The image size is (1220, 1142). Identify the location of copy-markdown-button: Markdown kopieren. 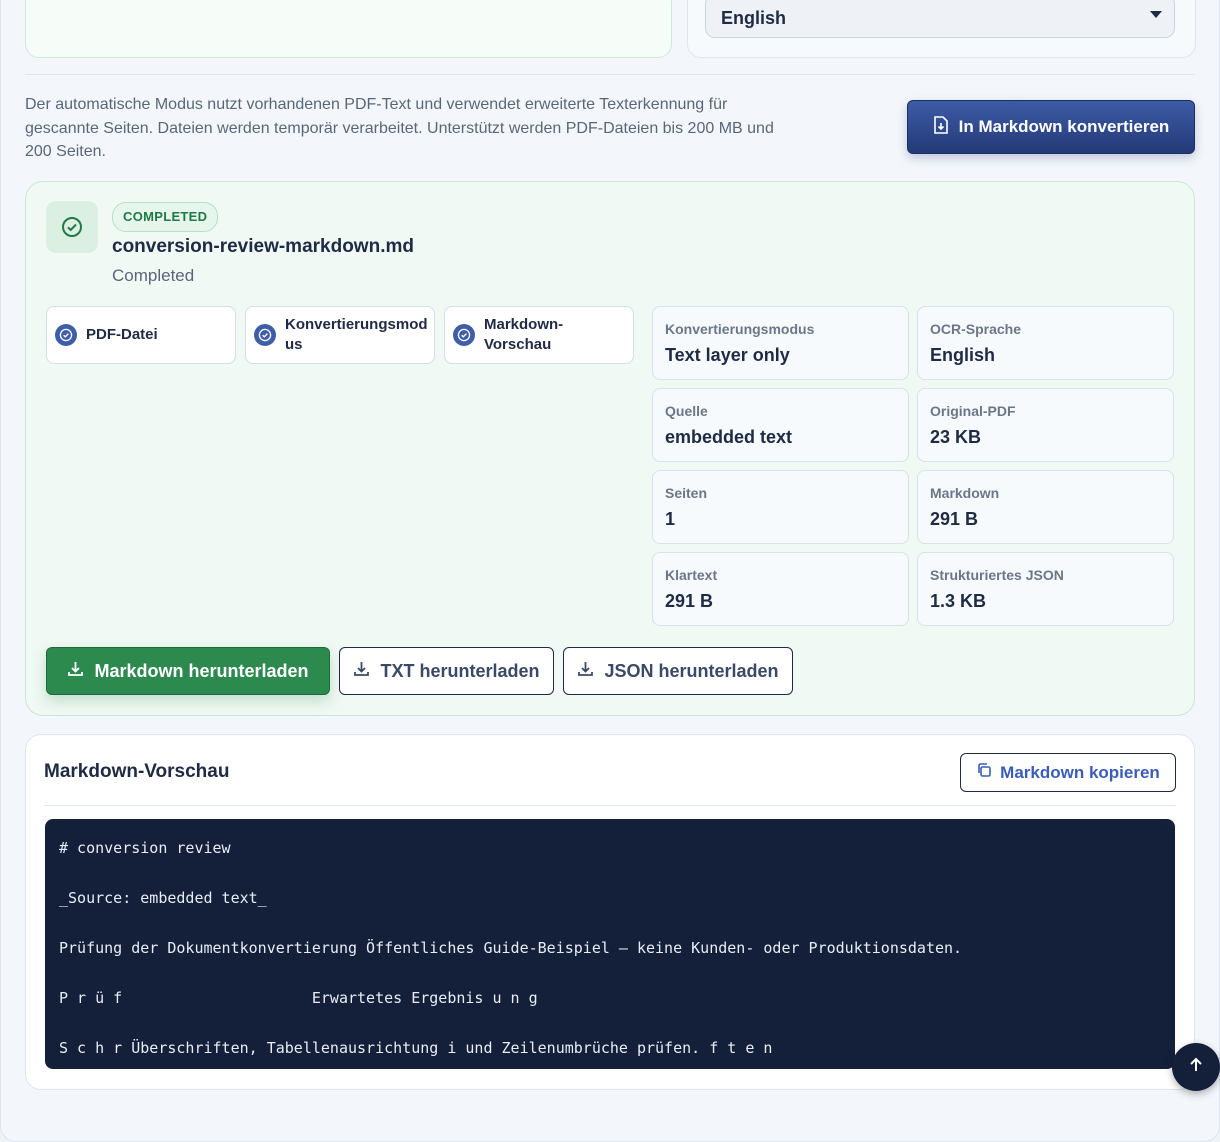
(1068, 772).